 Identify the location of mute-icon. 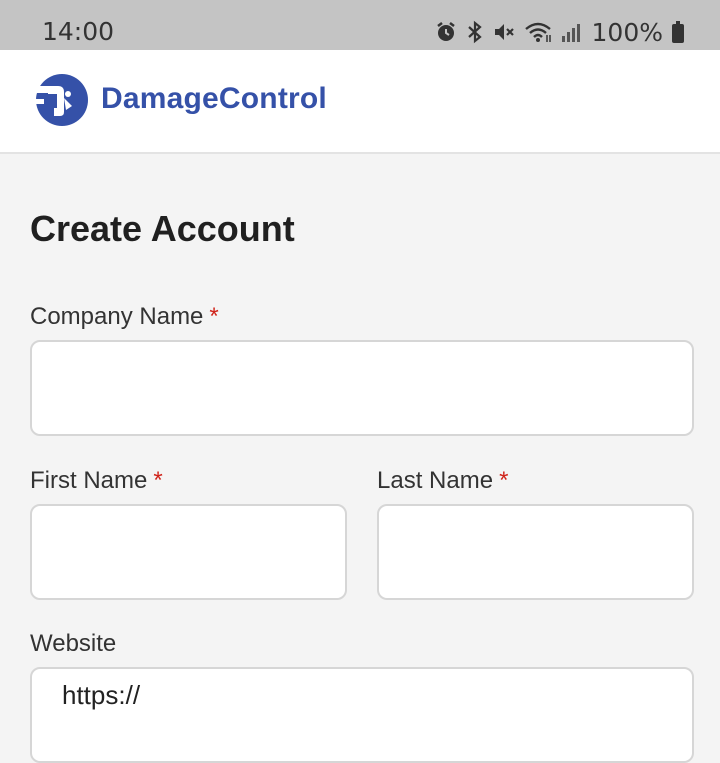
(504, 32).